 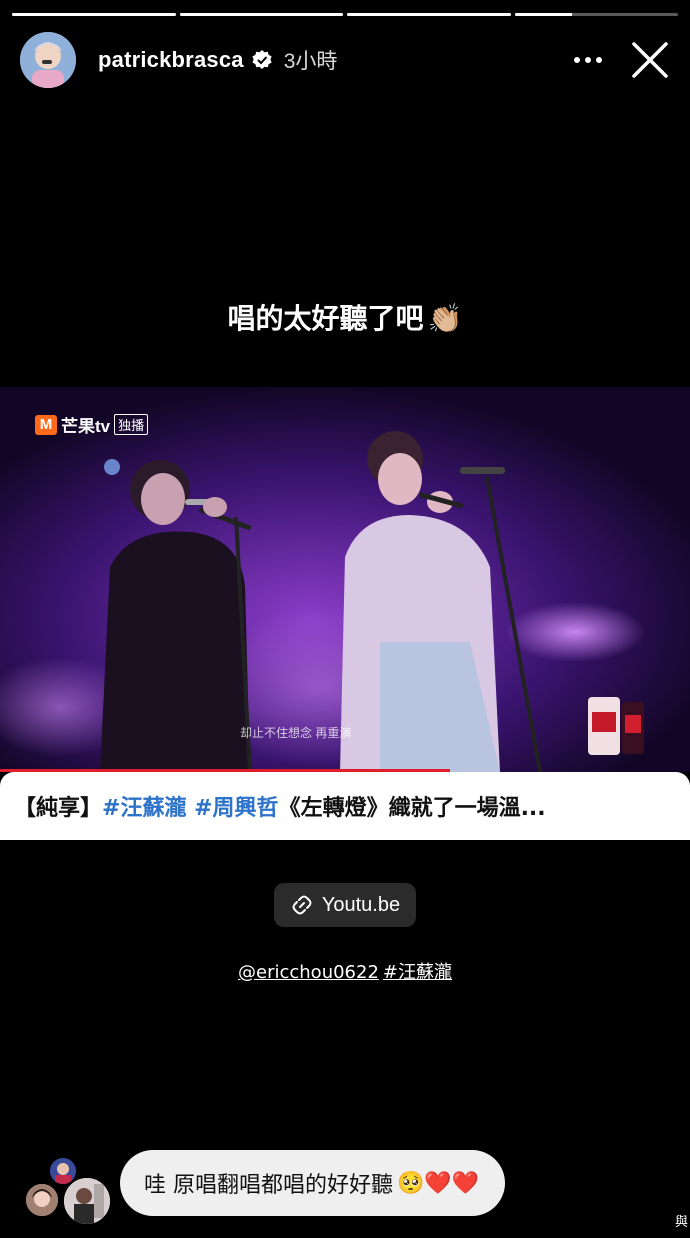 I want to click on commenter-avatars, so click(x=69, y=1192).